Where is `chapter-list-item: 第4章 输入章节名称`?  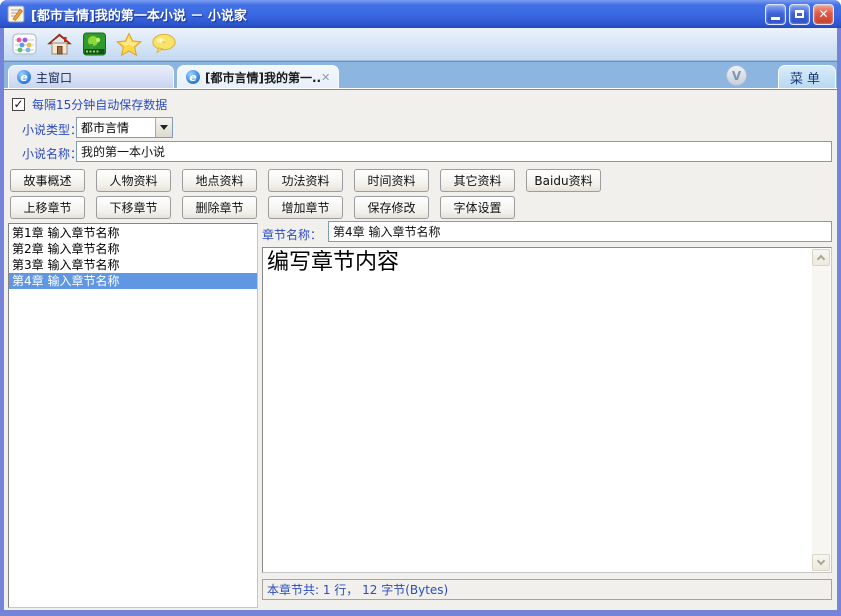
chapter-list-item: 第4章 输入章节名称 is located at coordinates (133, 281).